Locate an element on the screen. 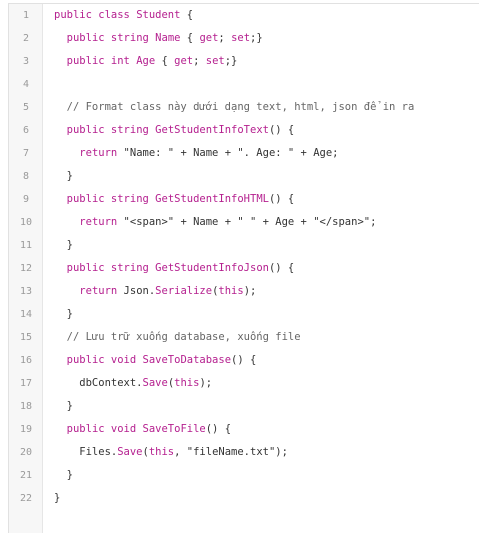 The image size is (479, 533). line-number: 17 is located at coordinates (26, 383).